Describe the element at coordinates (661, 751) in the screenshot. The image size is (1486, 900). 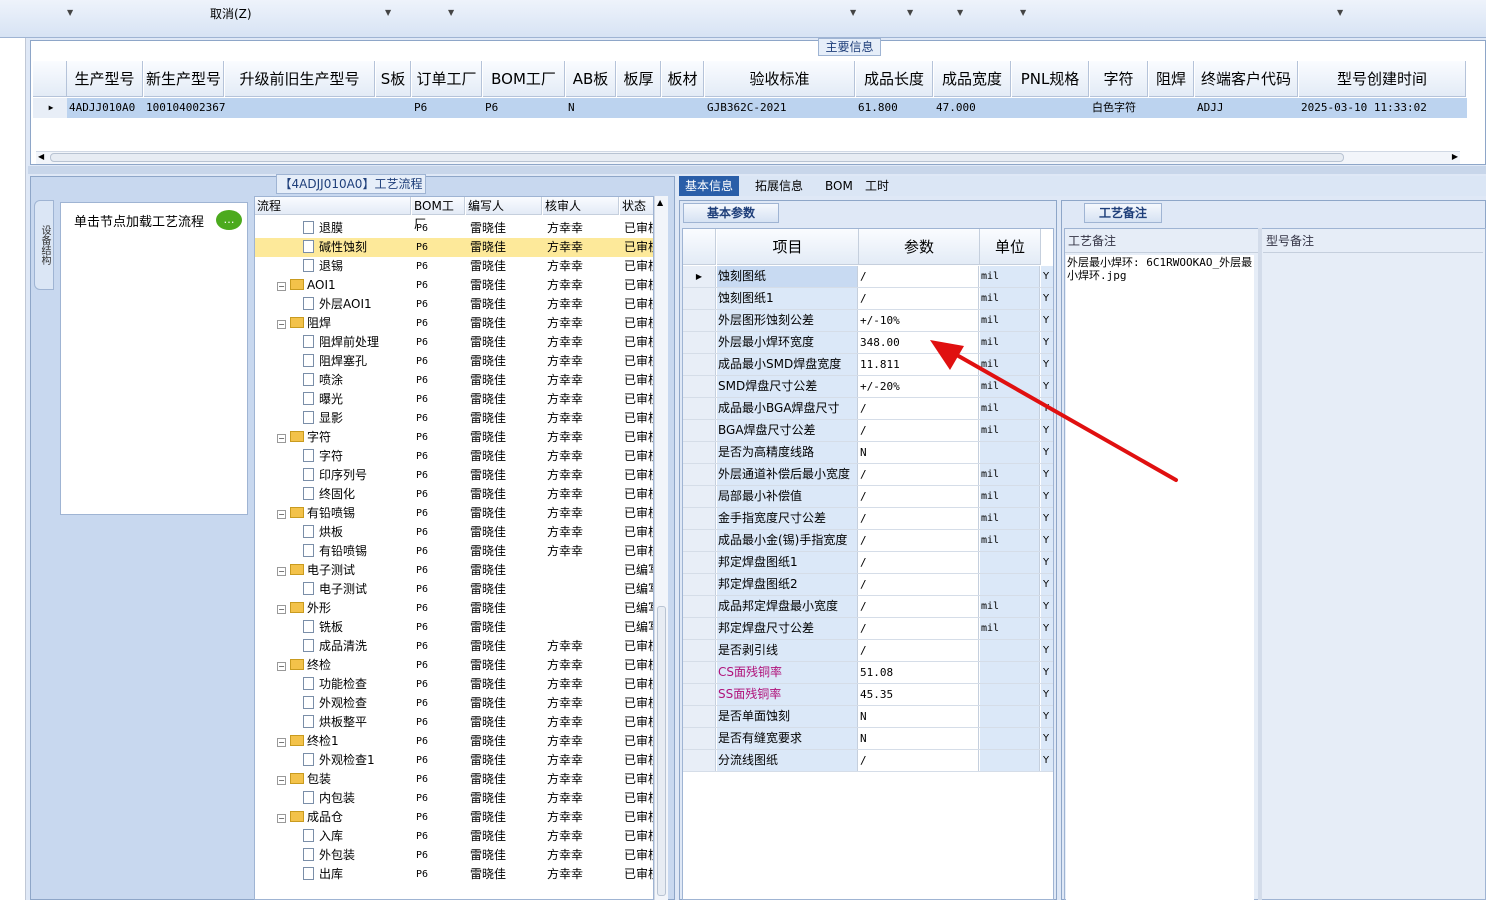
I see `scrollbar-thumb` at that location.